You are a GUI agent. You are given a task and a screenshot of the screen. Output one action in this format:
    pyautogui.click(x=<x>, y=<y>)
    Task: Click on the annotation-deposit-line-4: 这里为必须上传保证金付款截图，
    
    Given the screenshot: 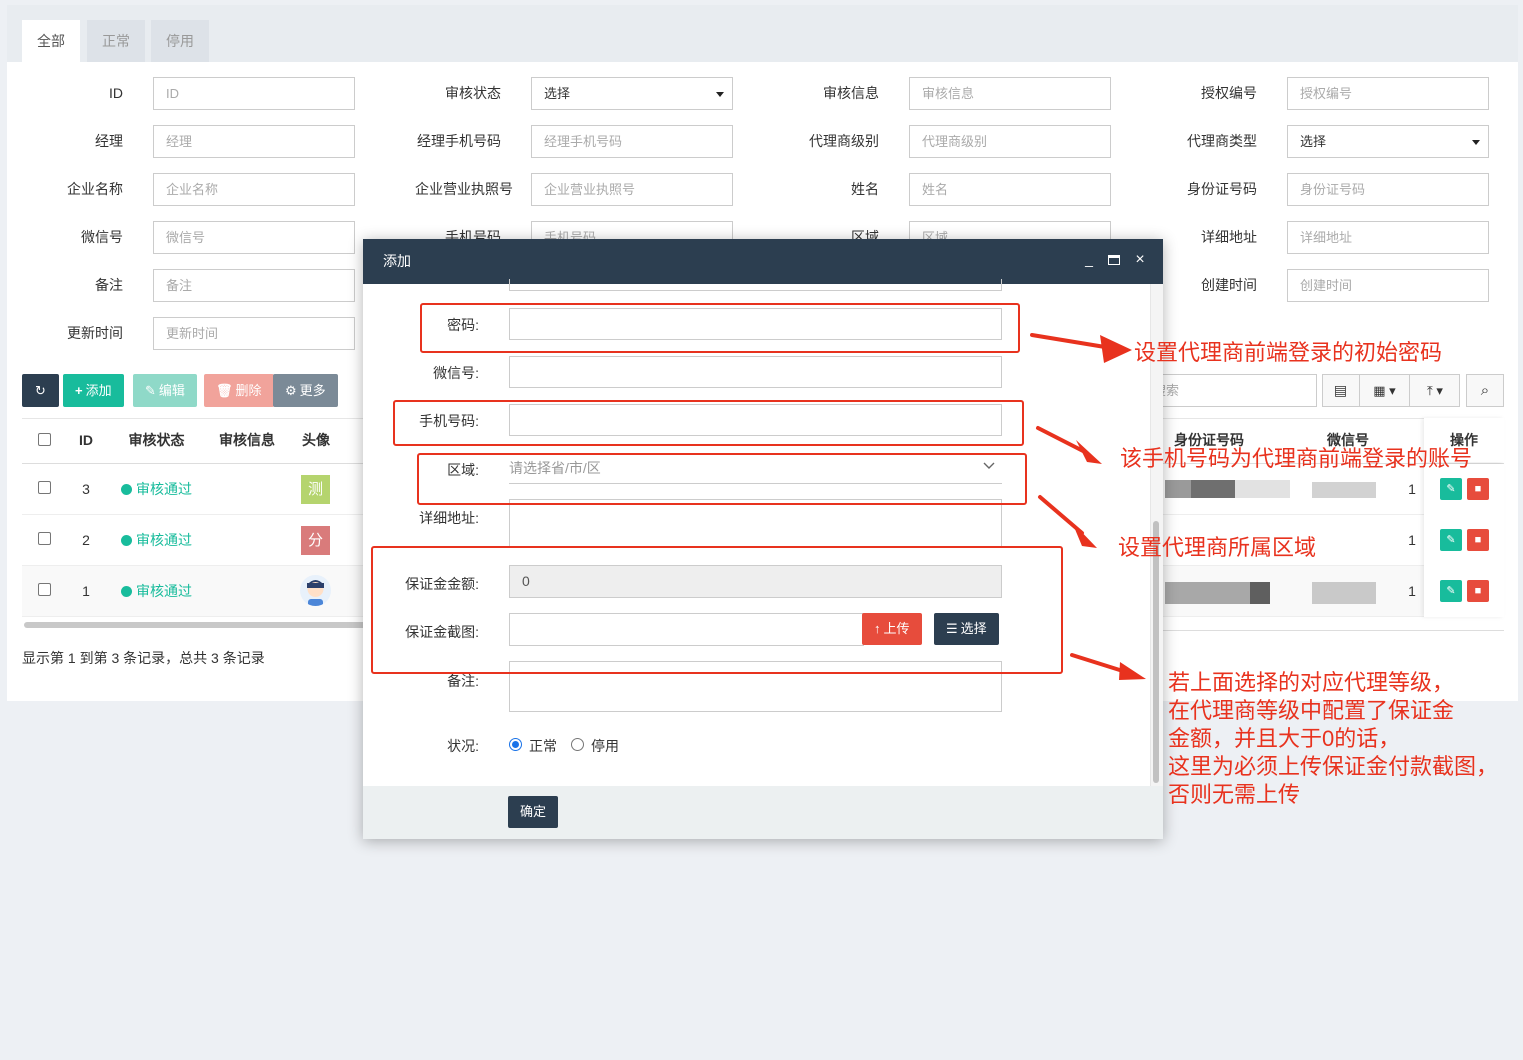 What is the action you would take?
    pyautogui.click(x=1333, y=766)
    